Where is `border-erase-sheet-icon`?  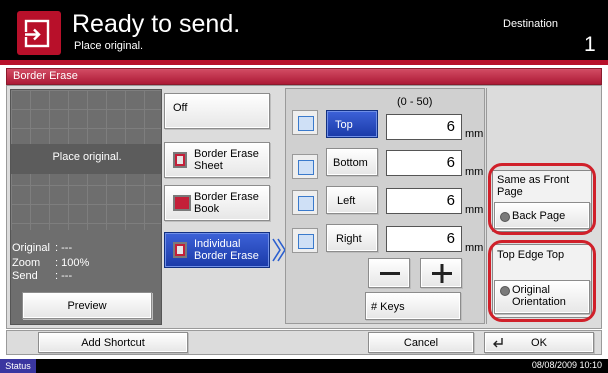 border-erase-sheet-icon is located at coordinates (180, 160).